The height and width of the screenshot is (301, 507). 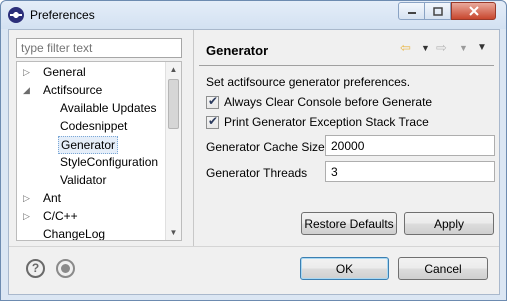 I want to click on view-menu-icon: ▼, so click(x=482, y=48).